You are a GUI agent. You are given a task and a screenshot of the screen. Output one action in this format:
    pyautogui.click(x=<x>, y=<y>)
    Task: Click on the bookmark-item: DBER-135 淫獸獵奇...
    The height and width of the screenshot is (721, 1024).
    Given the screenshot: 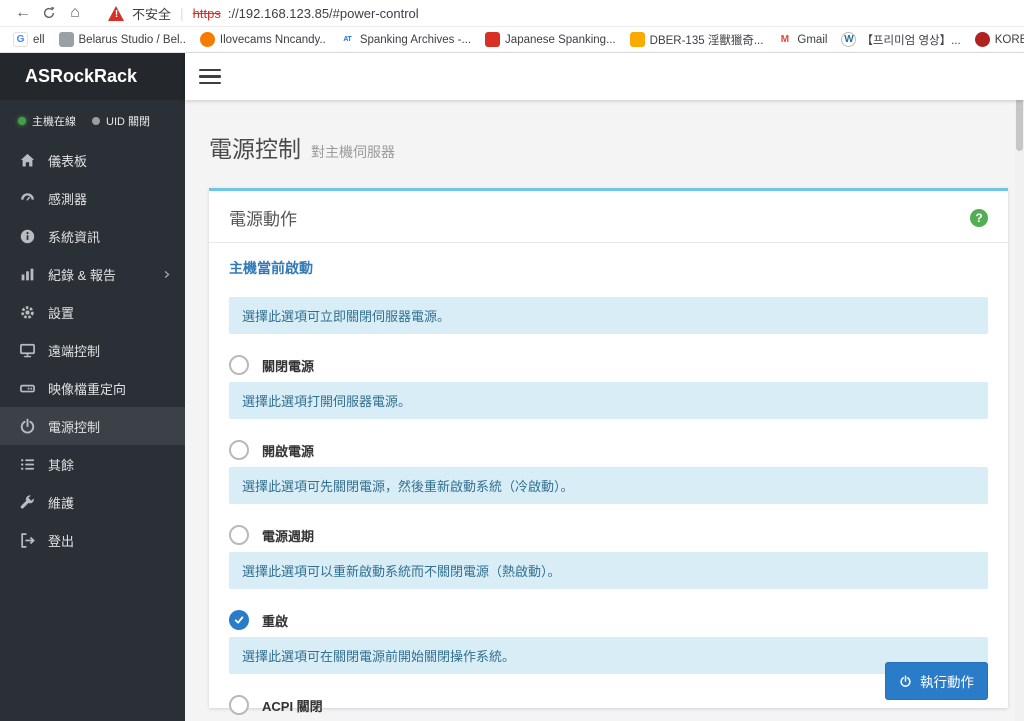 What is the action you would take?
    pyautogui.click(x=697, y=40)
    